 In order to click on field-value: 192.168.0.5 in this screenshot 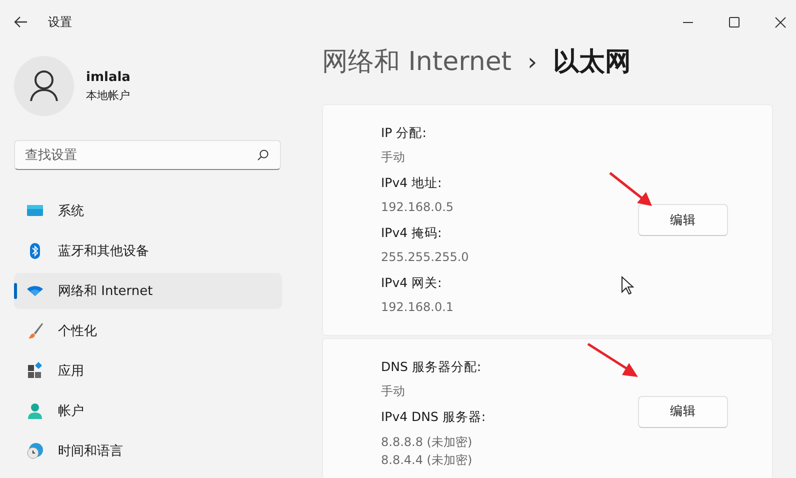, I will do `click(417, 207)`.